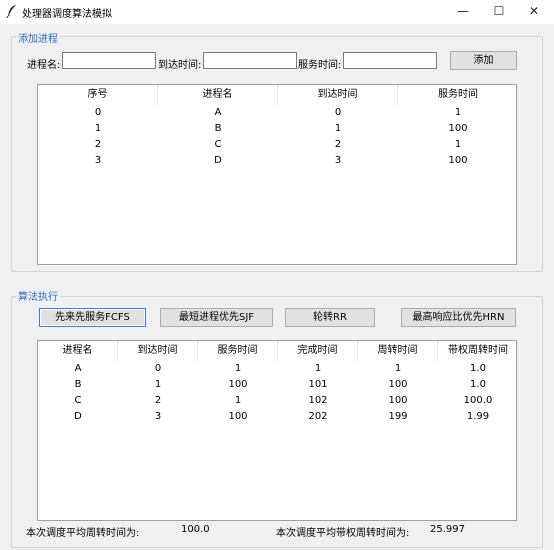  What do you see at coordinates (277, 113) in the screenshot?
I see `table-row: 0 A 0 1` at bounding box center [277, 113].